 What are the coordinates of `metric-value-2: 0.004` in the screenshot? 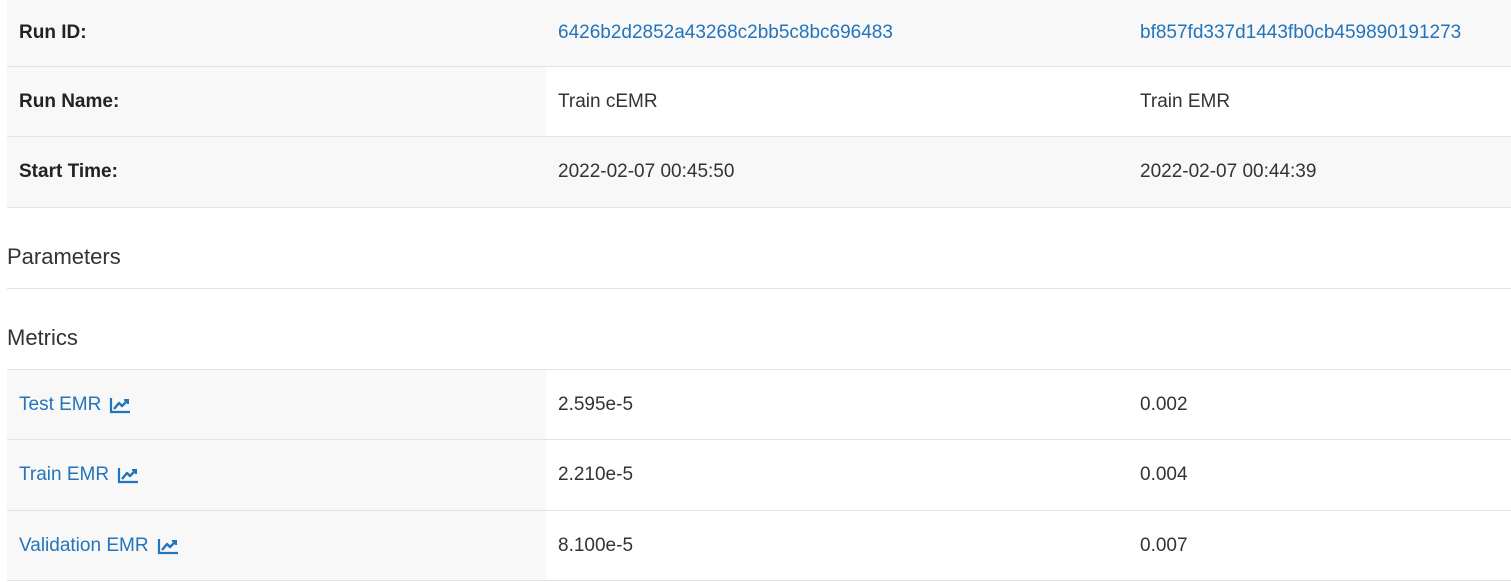 It's located at (1164, 474).